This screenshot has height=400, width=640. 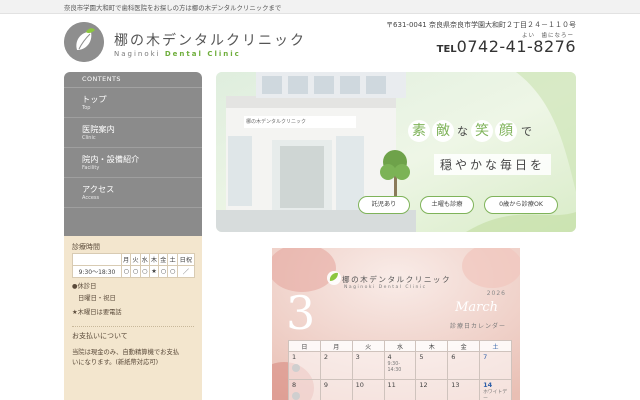 What do you see at coordinates (98, 129) in the screenshot?
I see `nav-label: 医院案内` at bounding box center [98, 129].